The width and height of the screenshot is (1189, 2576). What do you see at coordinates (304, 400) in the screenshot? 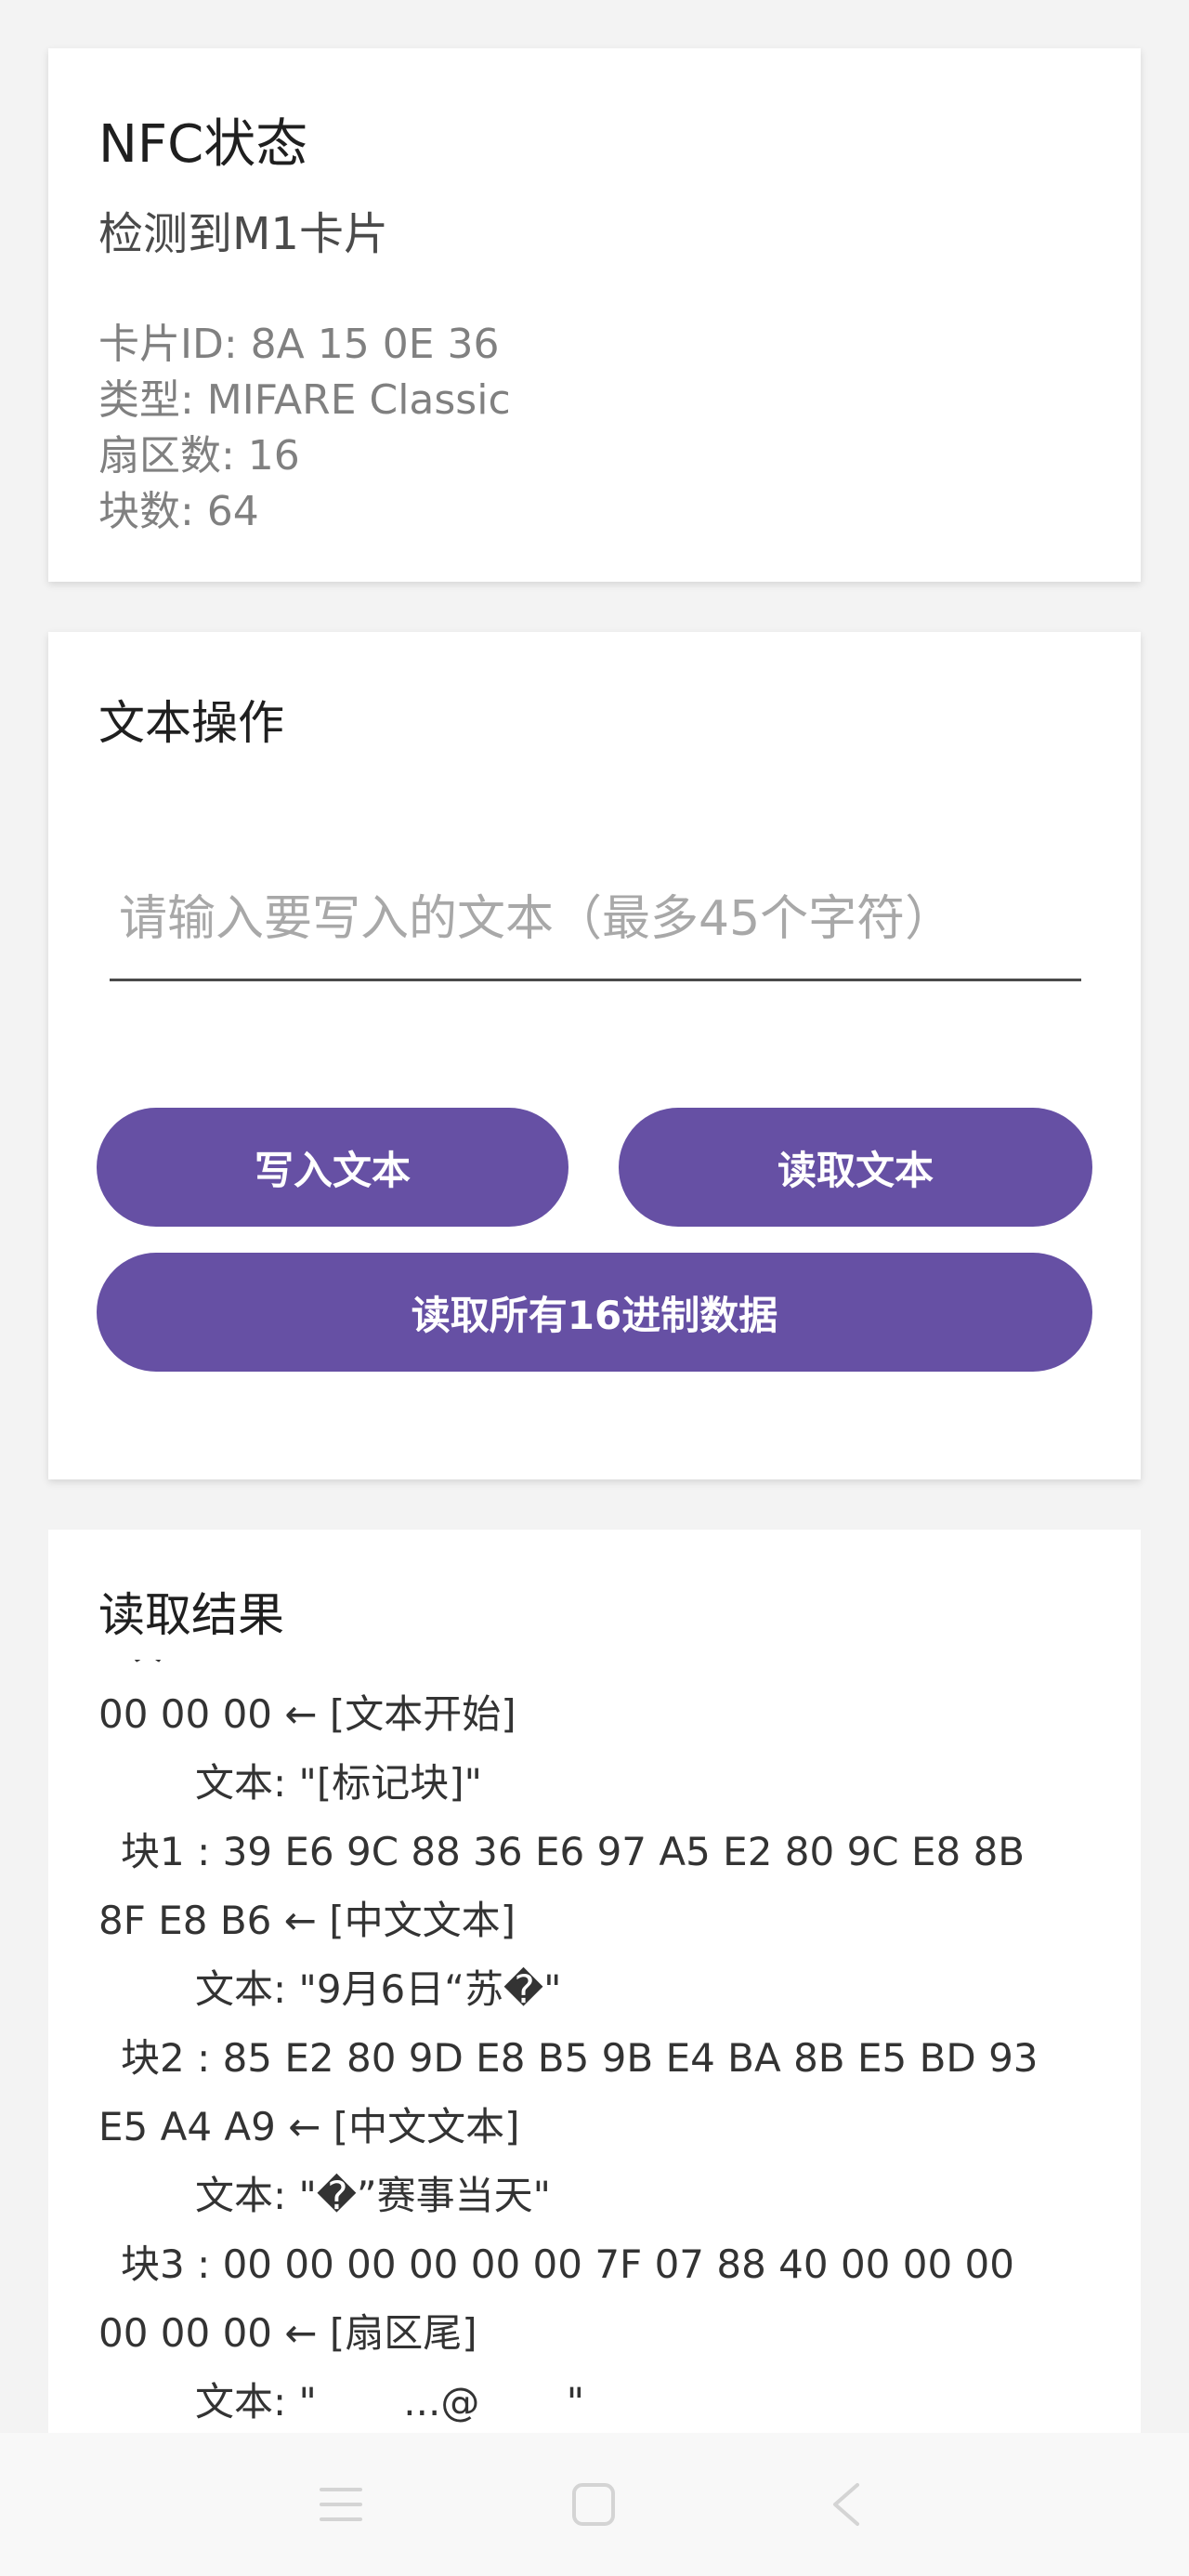
I see `card-type-text: 类型: MIFARE Classic` at bounding box center [304, 400].